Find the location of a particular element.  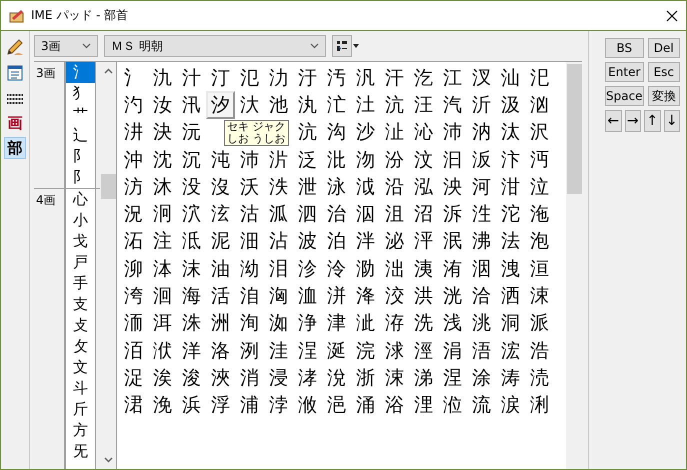

character-cell: 浣 is located at coordinates (365, 350).